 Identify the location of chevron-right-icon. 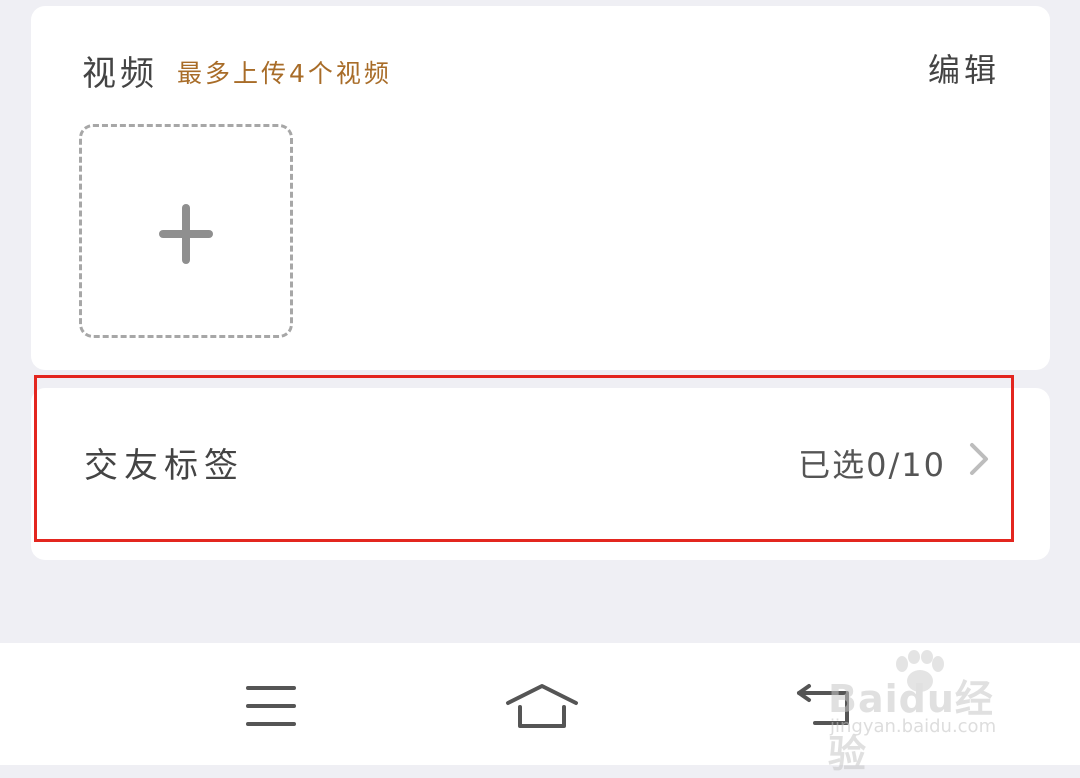
(979, 459).